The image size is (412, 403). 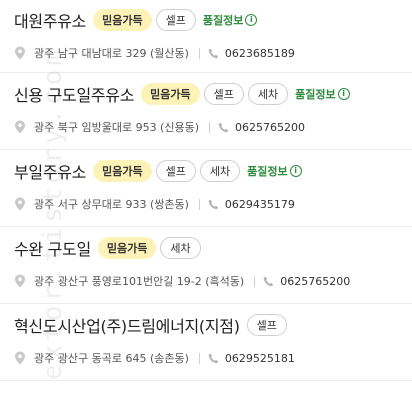 What do you see at coordinates (260, 204) in the screenshot?
I see `station-phone: 0629435179` at bounding box center [260, 204].